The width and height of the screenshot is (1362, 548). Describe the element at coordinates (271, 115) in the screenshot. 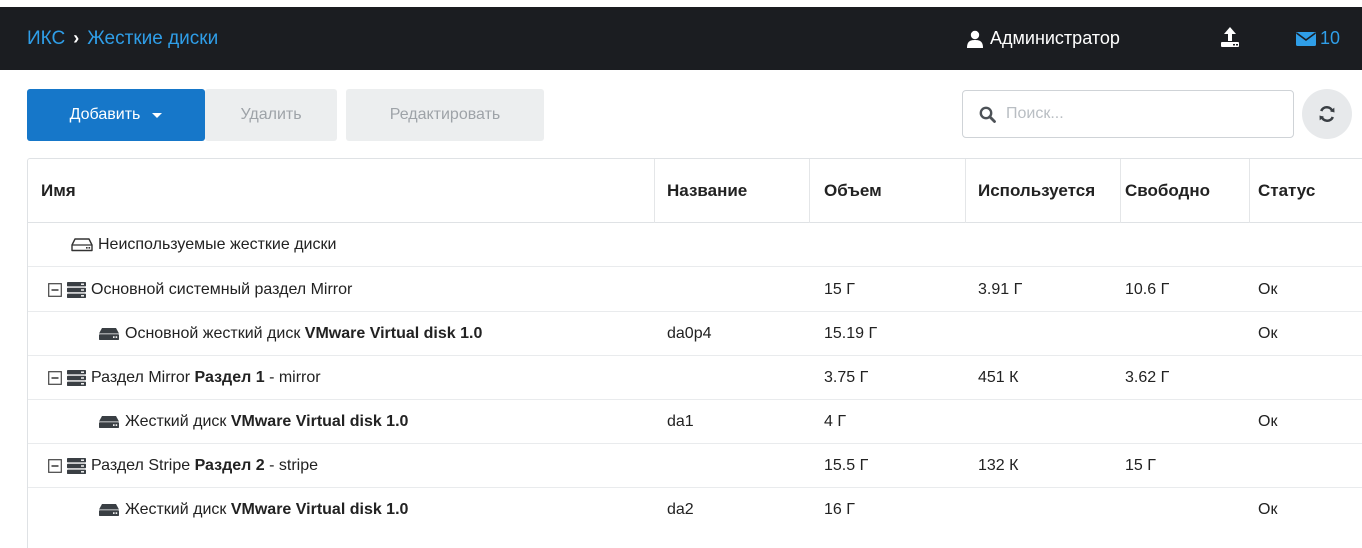

I see `delete-button: Удалить` at that location.